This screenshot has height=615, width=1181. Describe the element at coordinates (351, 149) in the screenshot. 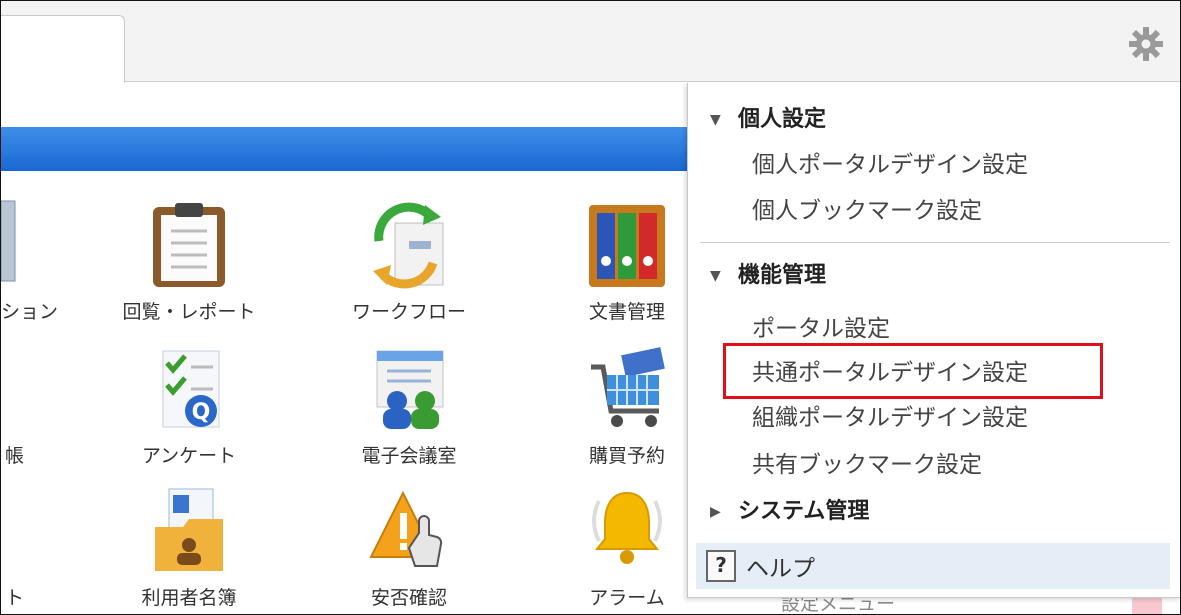

I see `portal-header-band` at that location.